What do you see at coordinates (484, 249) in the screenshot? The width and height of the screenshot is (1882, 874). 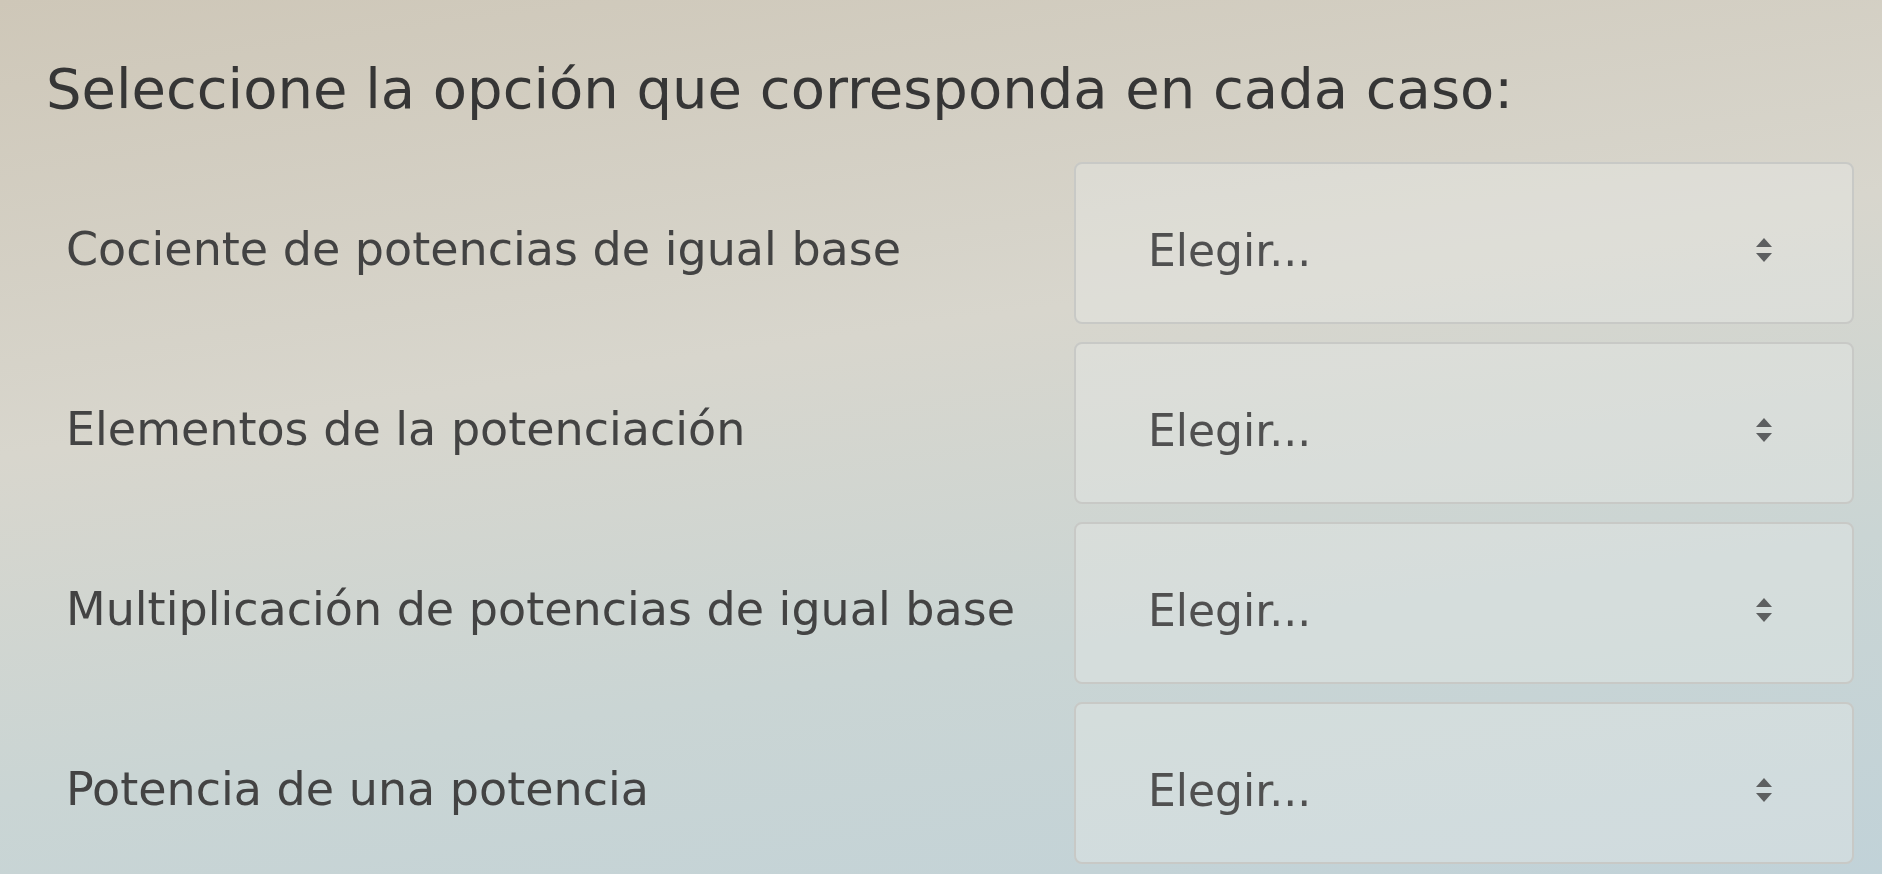 I see `question-label: Cociente de potencias de igual base` at bounding box center [484, 249].